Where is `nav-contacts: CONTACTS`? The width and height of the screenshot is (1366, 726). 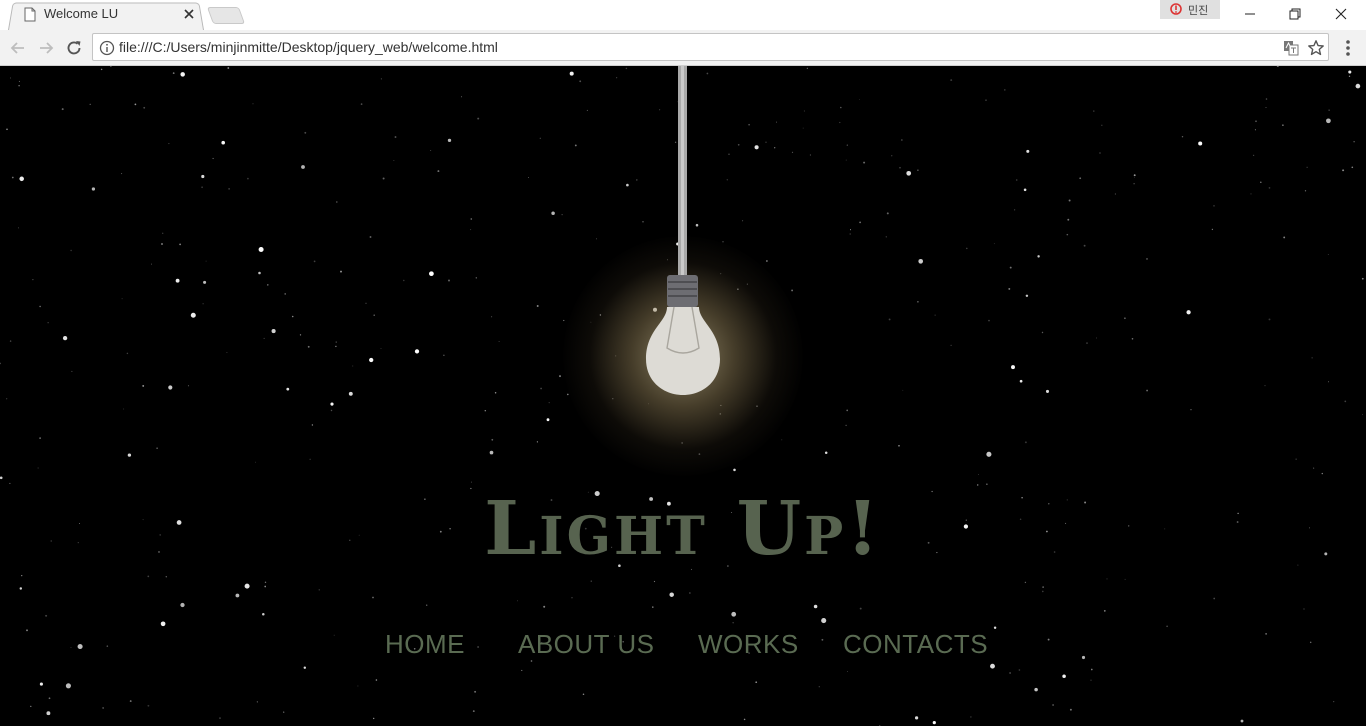 nav-contacts: CONTACTS is located at coordinates (915, 644).